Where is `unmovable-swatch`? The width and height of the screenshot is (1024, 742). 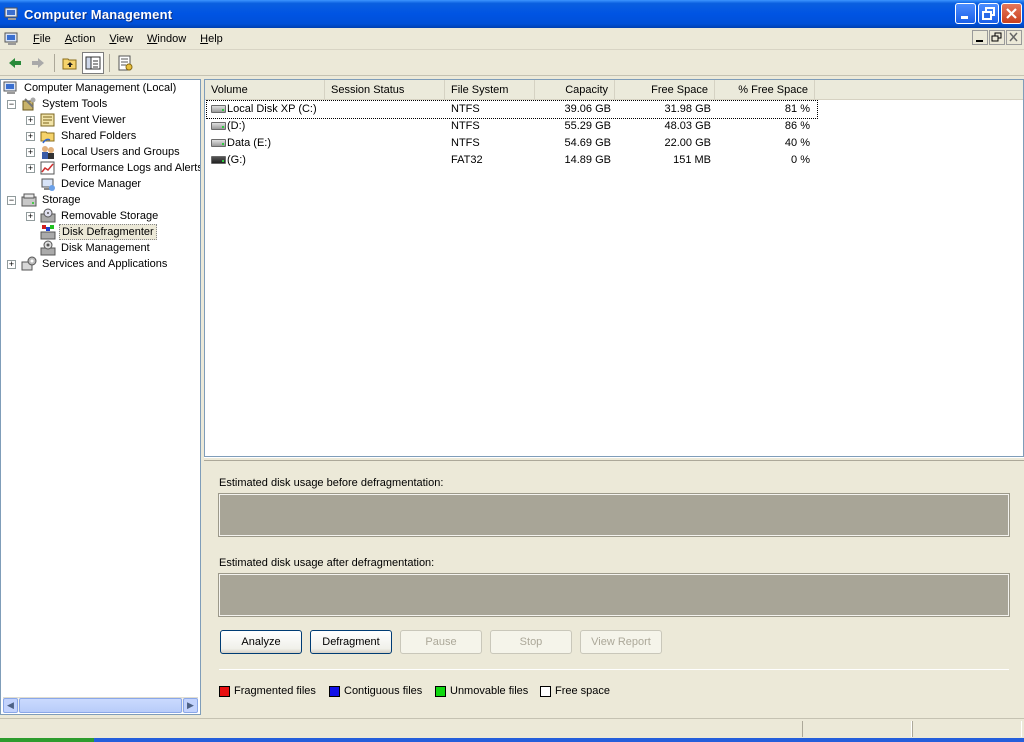
unmovable-swatch is located at coordinates (440, 691).